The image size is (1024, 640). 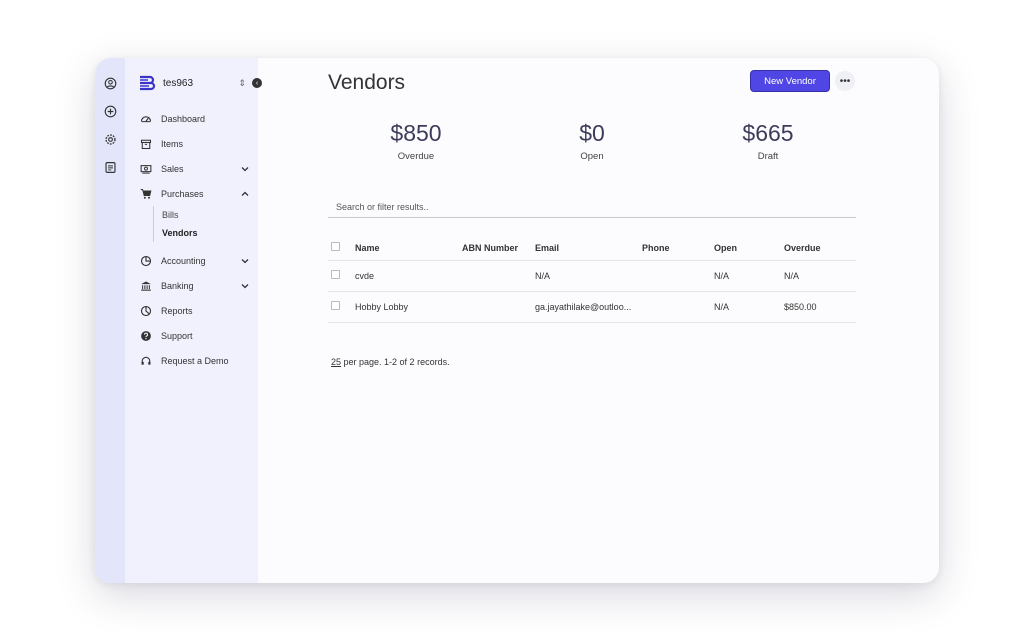 I want to click on sidebar-item-support: Support, so click(x=198, y=335).